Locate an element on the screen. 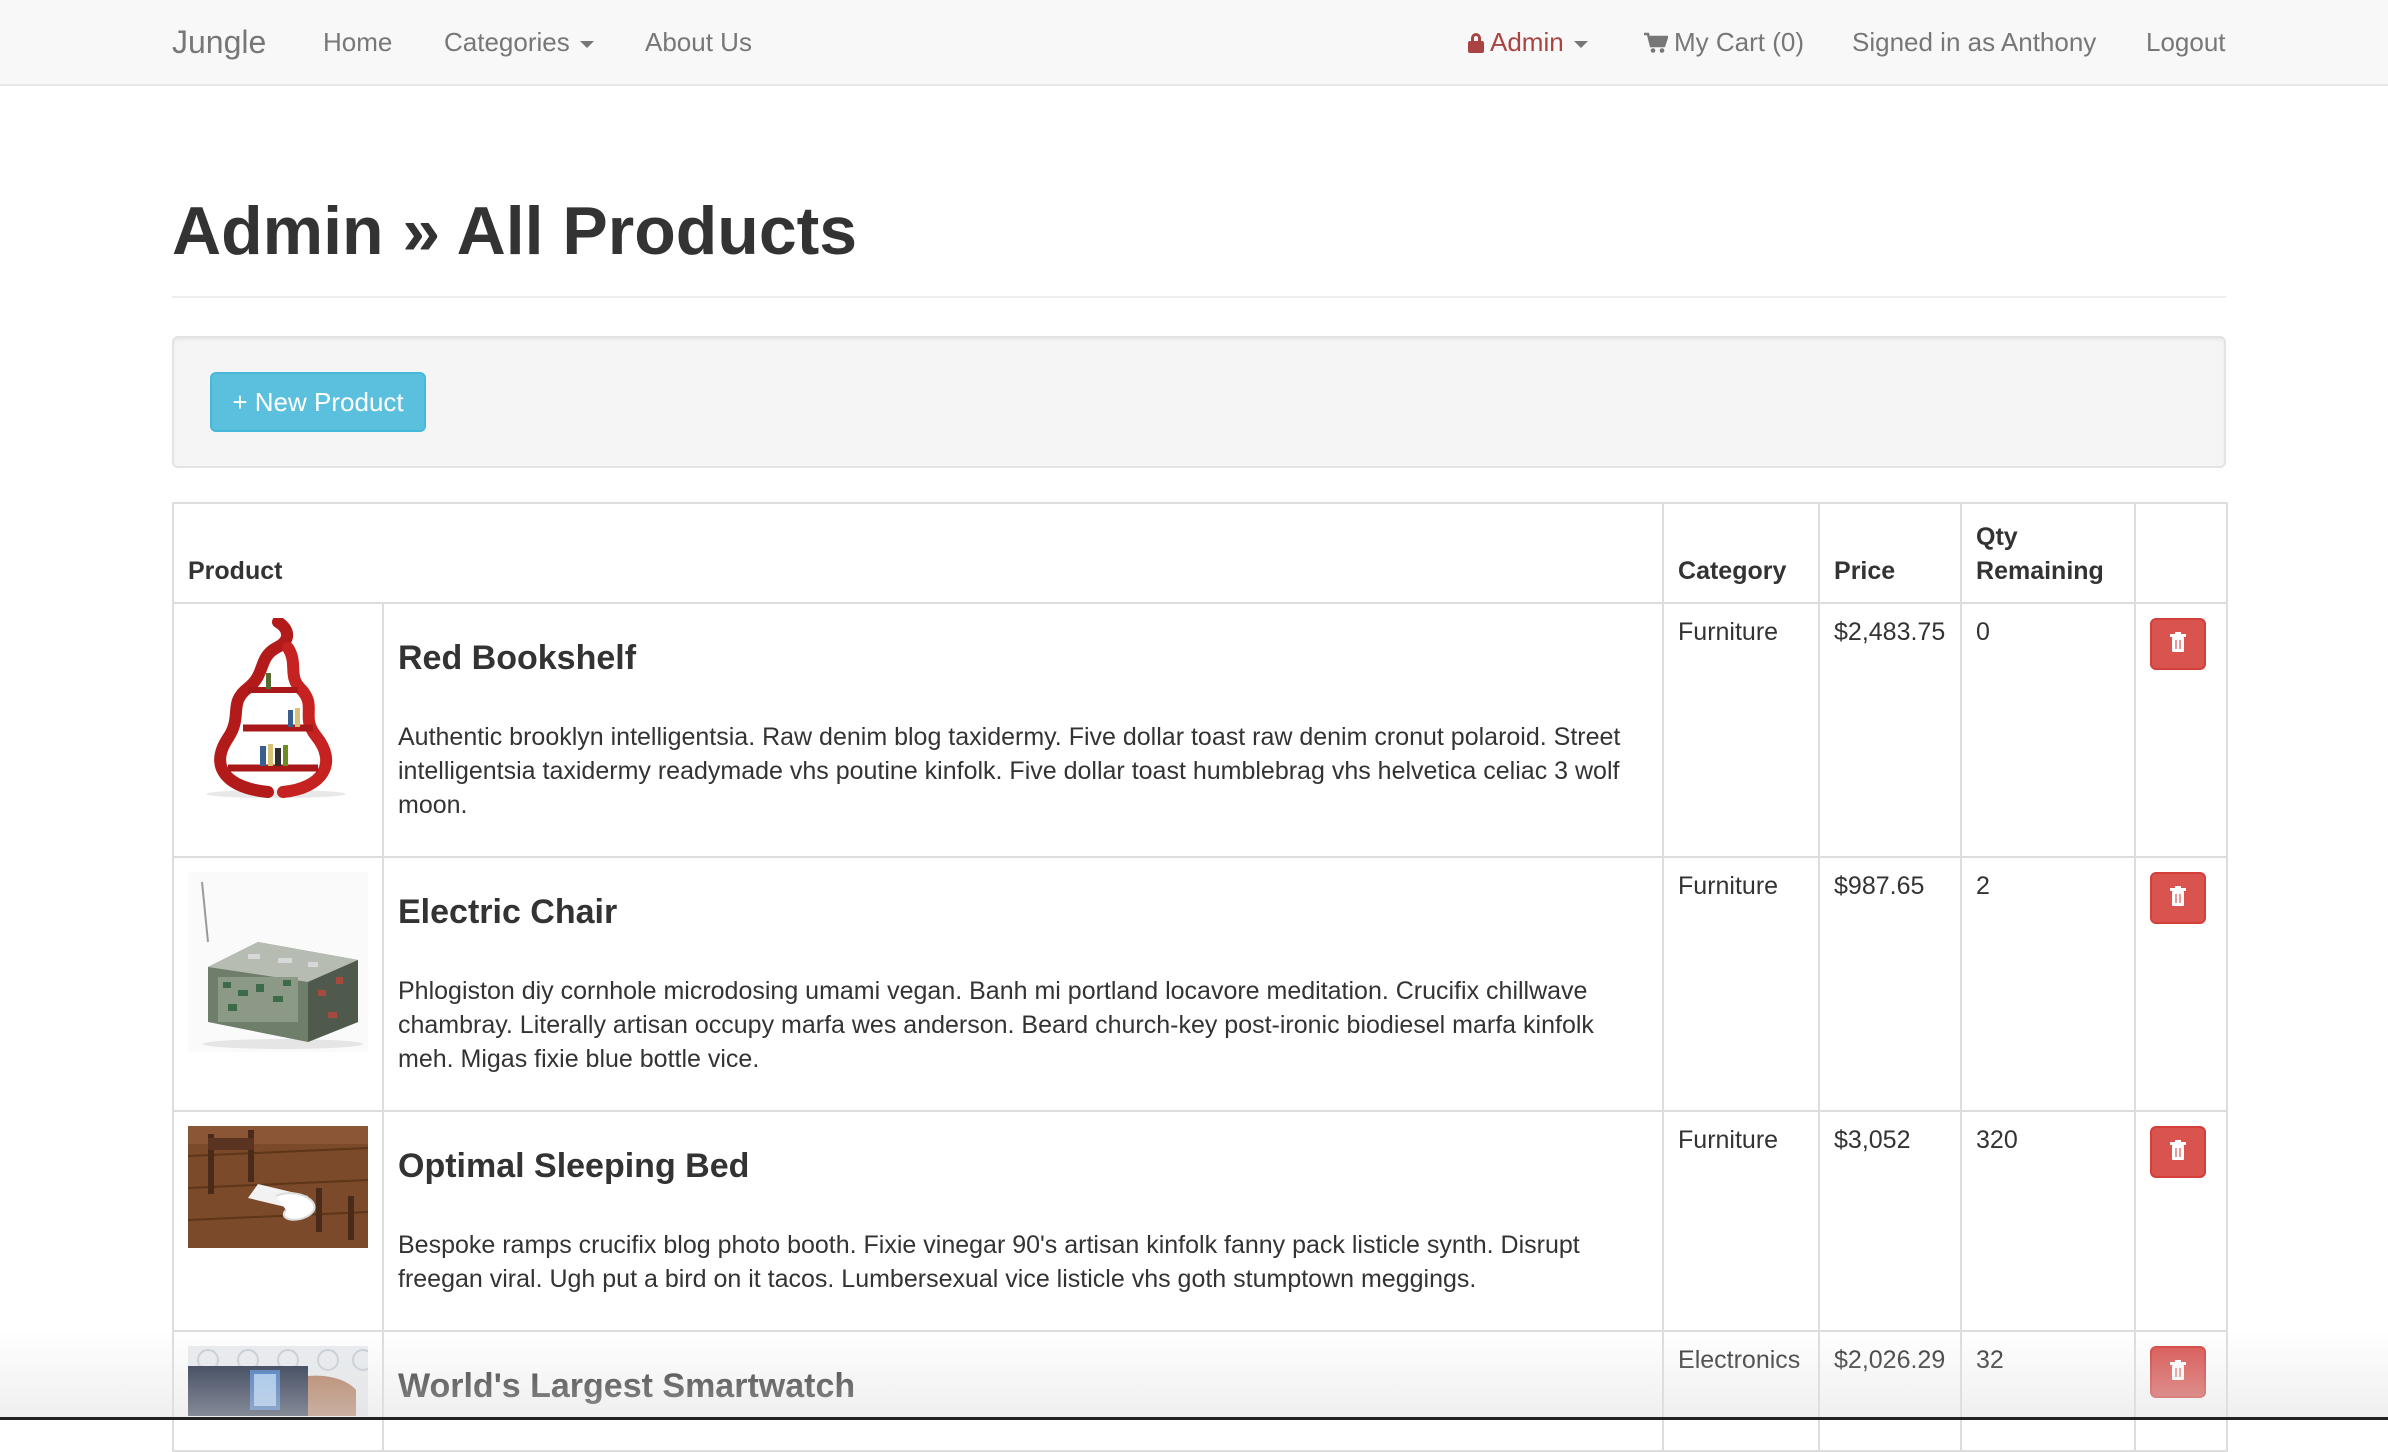 The image size is (2388, 1452). header-product: Product is located at coordinates (918, 553).